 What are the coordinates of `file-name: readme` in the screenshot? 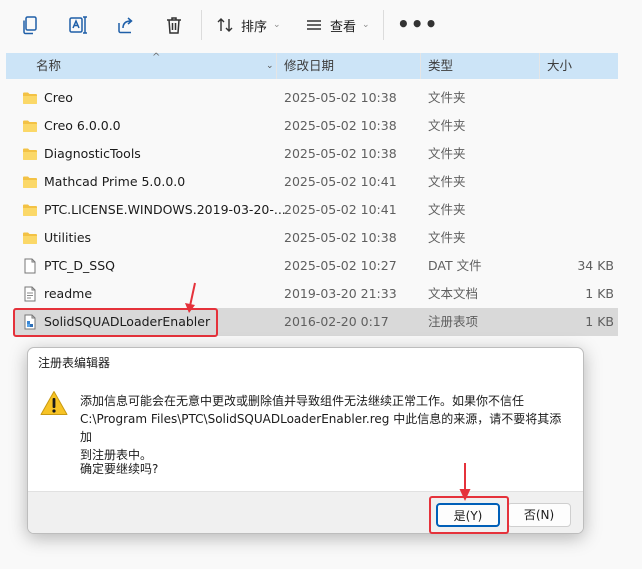 It's located at (68, 293).